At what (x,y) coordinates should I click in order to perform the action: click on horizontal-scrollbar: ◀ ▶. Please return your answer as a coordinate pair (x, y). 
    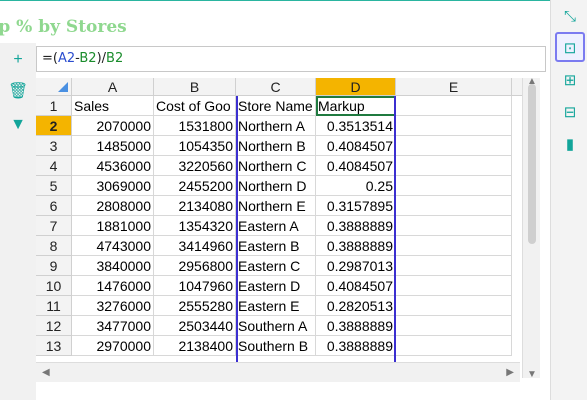
    Looking at the image, I should click on (278, 372).